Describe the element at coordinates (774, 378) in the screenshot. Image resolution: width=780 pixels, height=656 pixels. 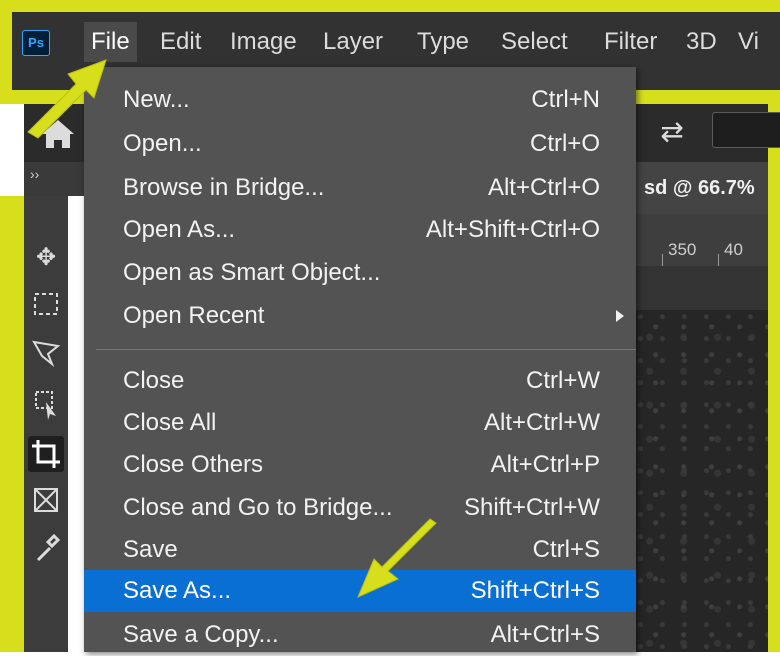
I see `annotation-frame-right` at that location.